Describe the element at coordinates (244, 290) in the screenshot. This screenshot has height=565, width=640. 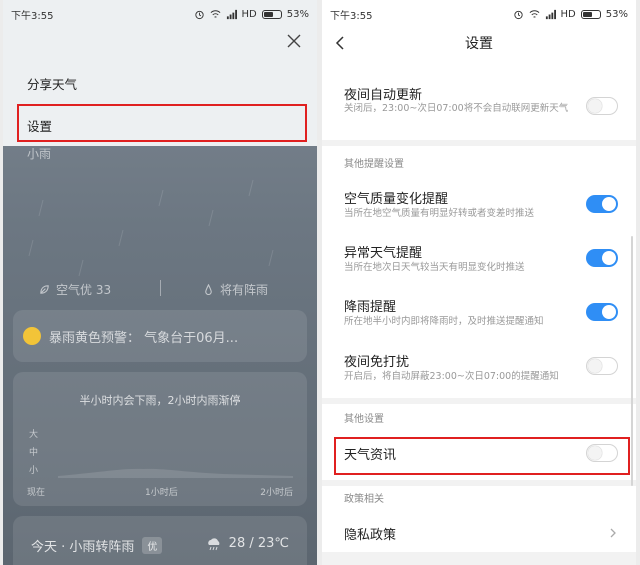
I see `rain-notice-text: 将有阵雨` at that location.